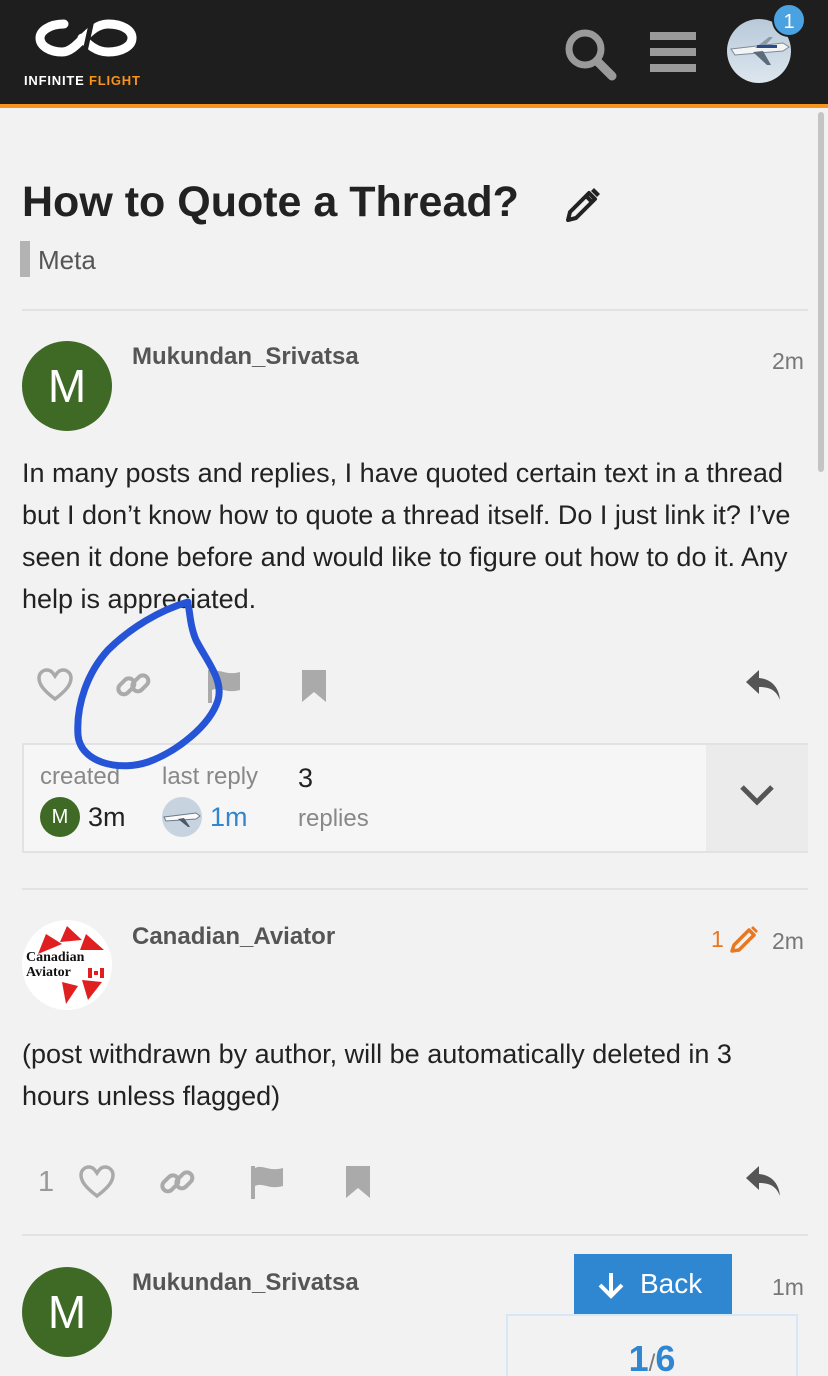  I want to click on infinite-flight-logo: INFINITE FLIGHT, so click(87, 54).